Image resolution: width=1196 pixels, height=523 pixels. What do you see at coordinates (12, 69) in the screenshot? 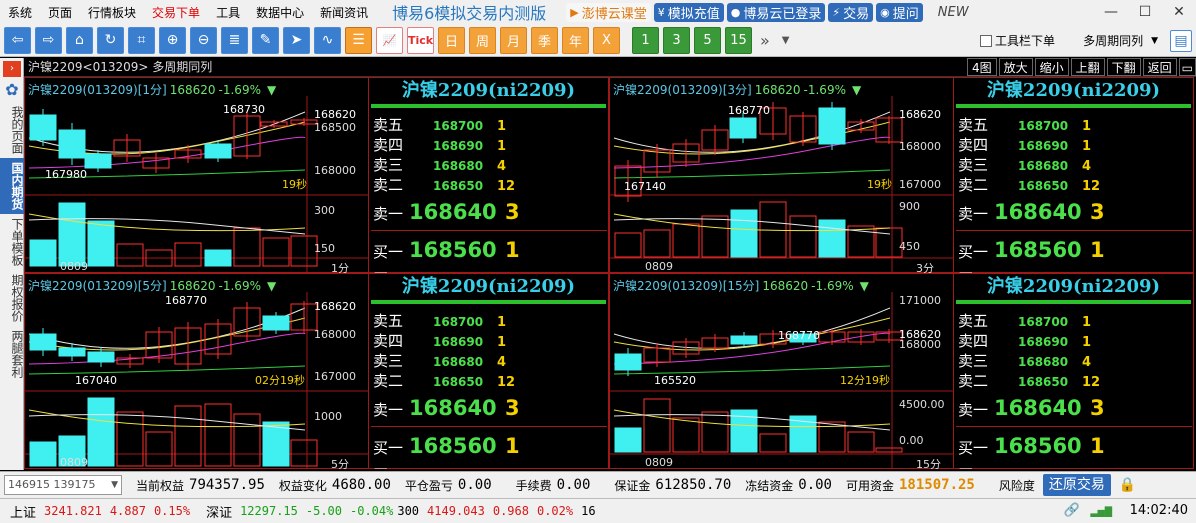
I see `expand-arrow-icon: ›` at bounding box center [12, 69].